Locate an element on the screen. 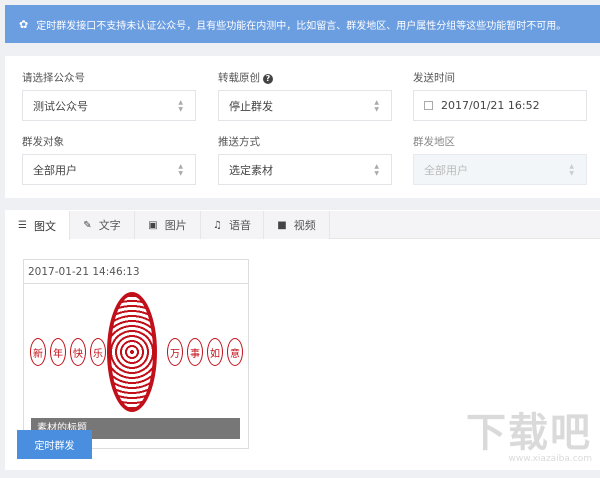 The width and height of the screenshot is (600, 478). image-char: 快 is located at coordinates (78, 352).